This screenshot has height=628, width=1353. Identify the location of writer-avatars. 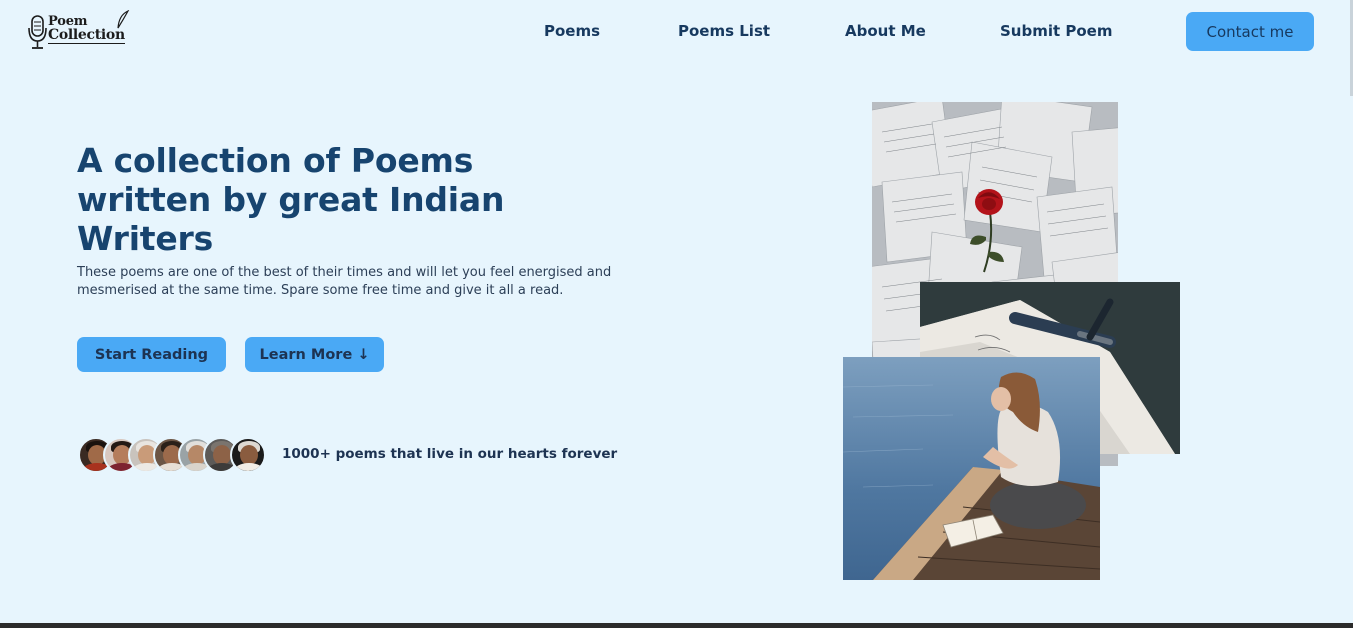
(178, 455).